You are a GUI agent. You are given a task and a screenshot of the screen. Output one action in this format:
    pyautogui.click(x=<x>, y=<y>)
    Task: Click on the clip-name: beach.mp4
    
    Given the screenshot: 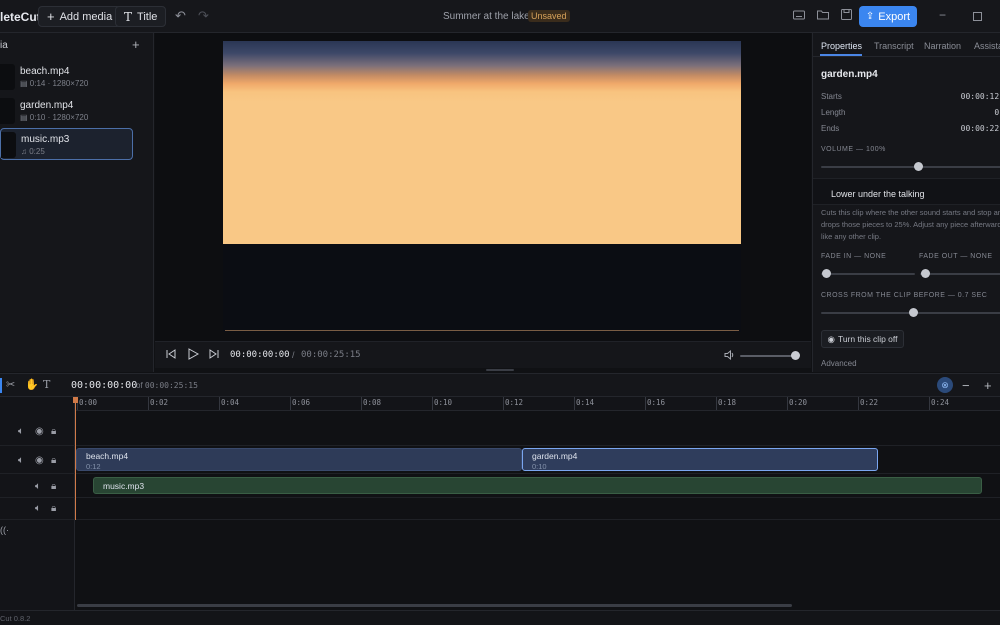 What is the action you would take?
    pyautogui.click(x=107, y=456)
    